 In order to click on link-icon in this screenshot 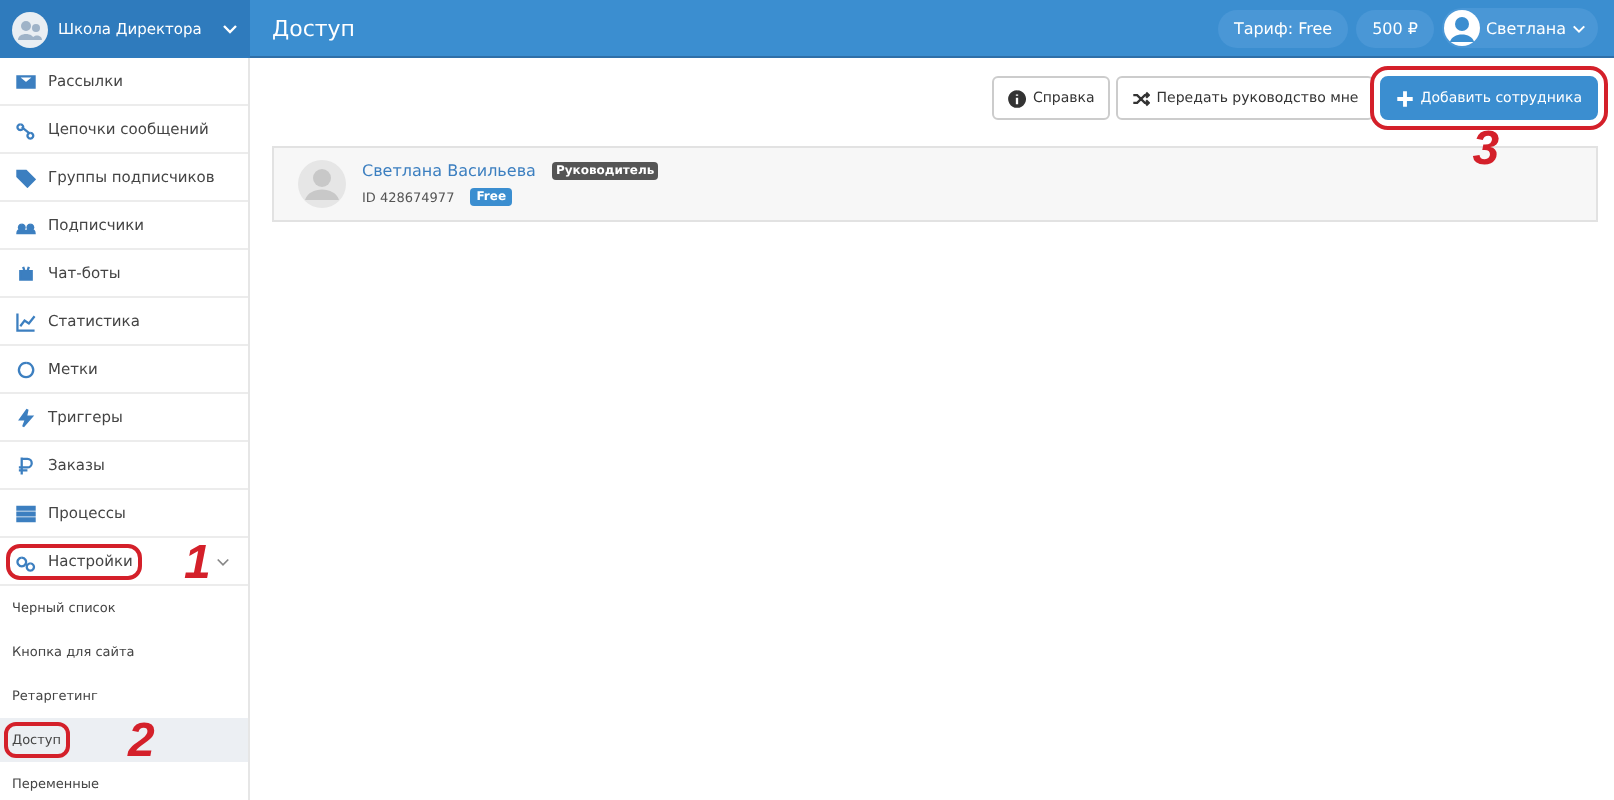, I will do `click(26, 129)`.